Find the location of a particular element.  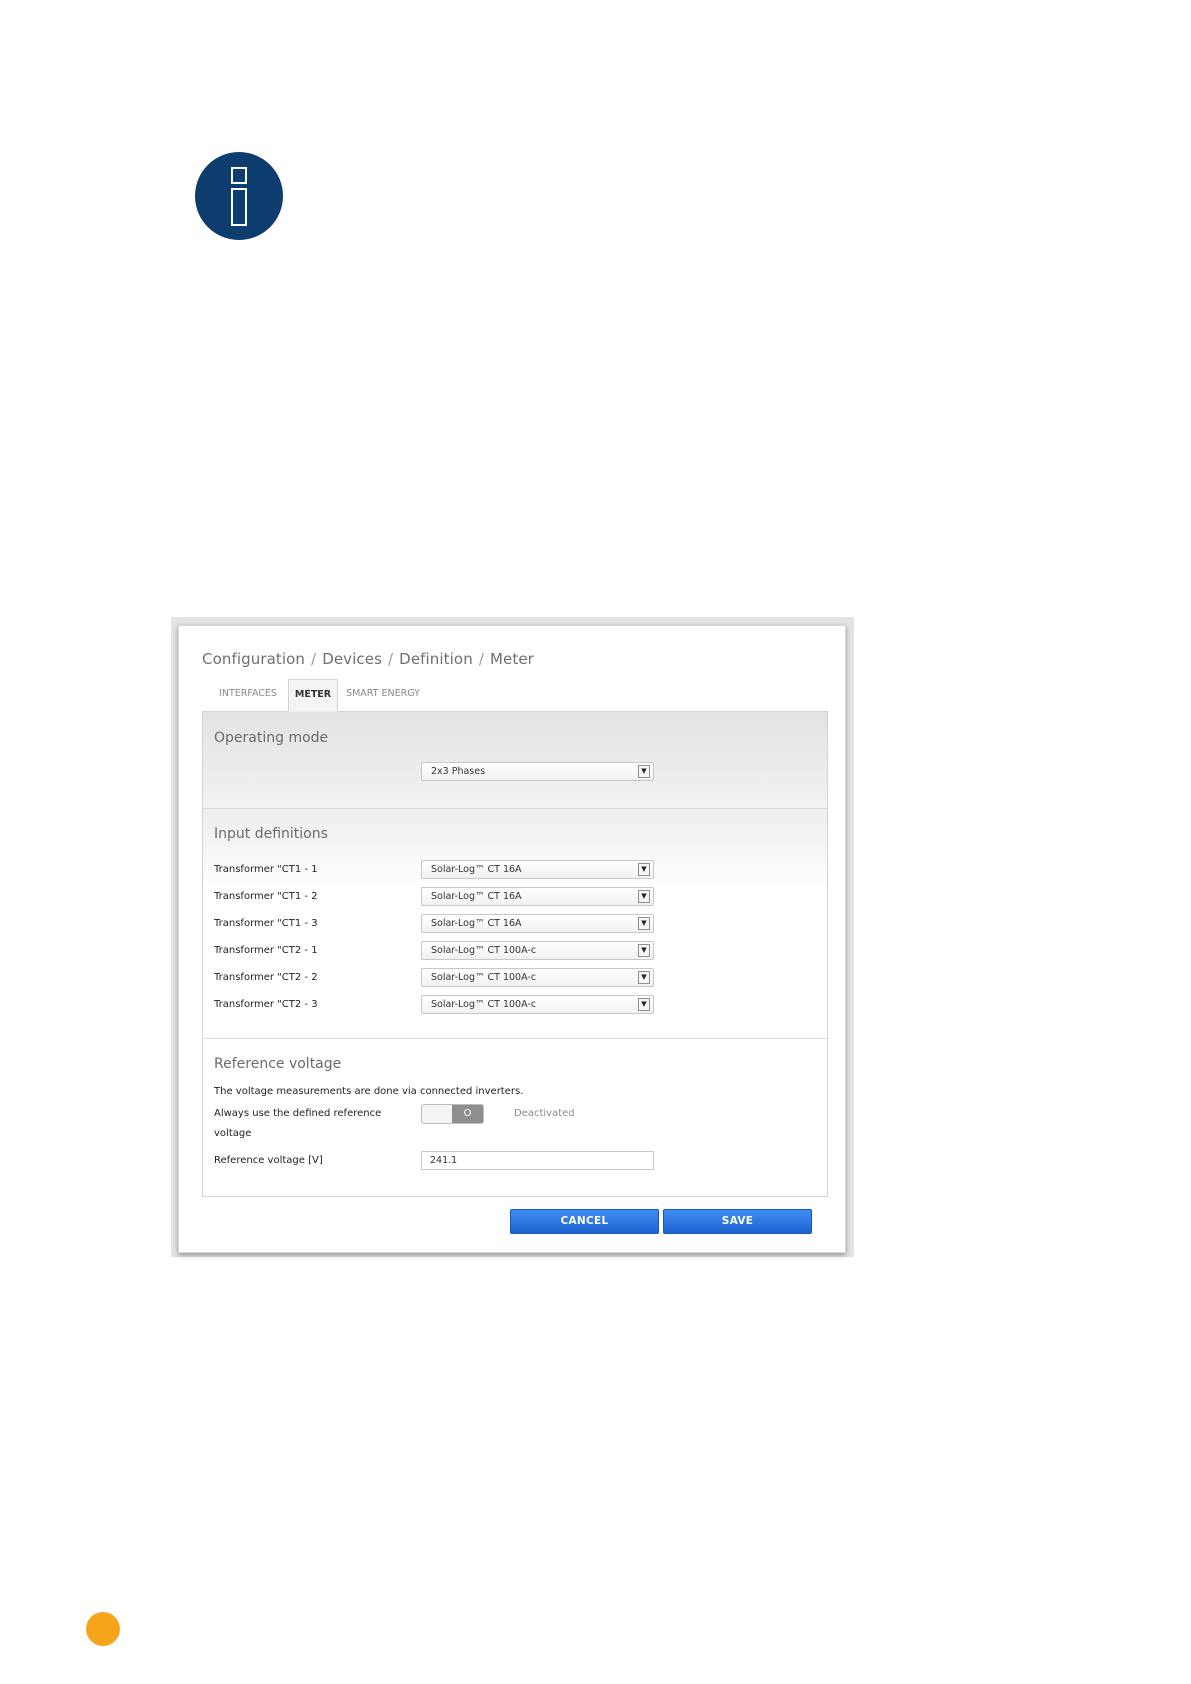

info-icon-dot is located at coordinates (239, 175).